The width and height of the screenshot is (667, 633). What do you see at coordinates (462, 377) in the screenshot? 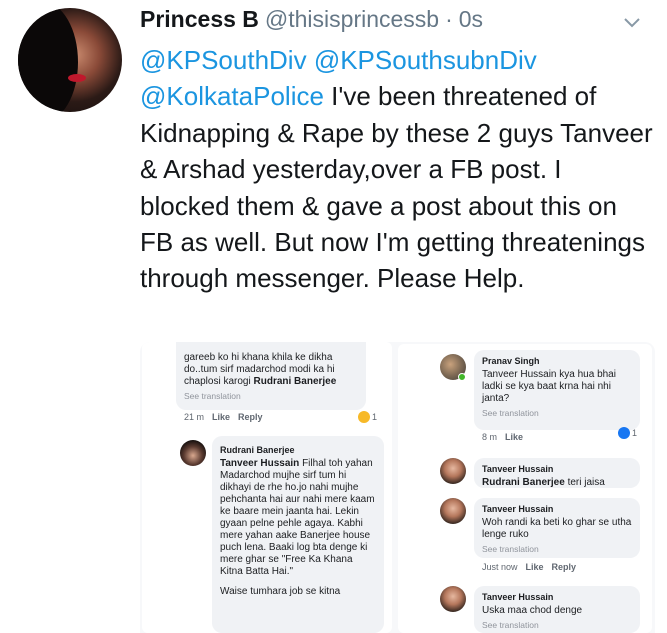
I see `online-status-dot` at bounding box center [462, 377].